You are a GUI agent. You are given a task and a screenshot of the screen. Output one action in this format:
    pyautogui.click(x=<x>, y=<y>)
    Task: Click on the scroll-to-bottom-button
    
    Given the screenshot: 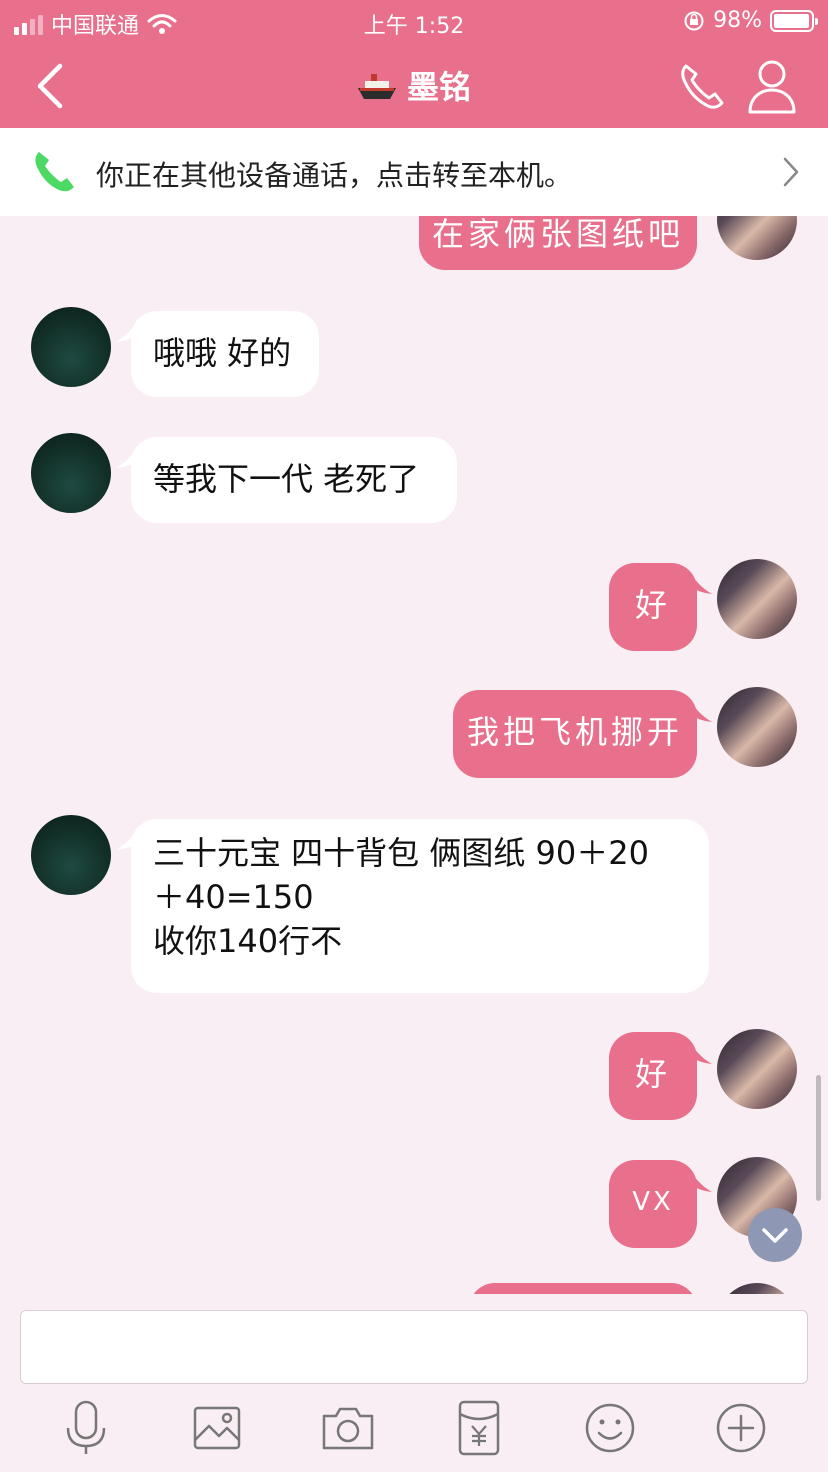 What is the action you would take?
    pyautogui.click(x=775, y=1235)
    